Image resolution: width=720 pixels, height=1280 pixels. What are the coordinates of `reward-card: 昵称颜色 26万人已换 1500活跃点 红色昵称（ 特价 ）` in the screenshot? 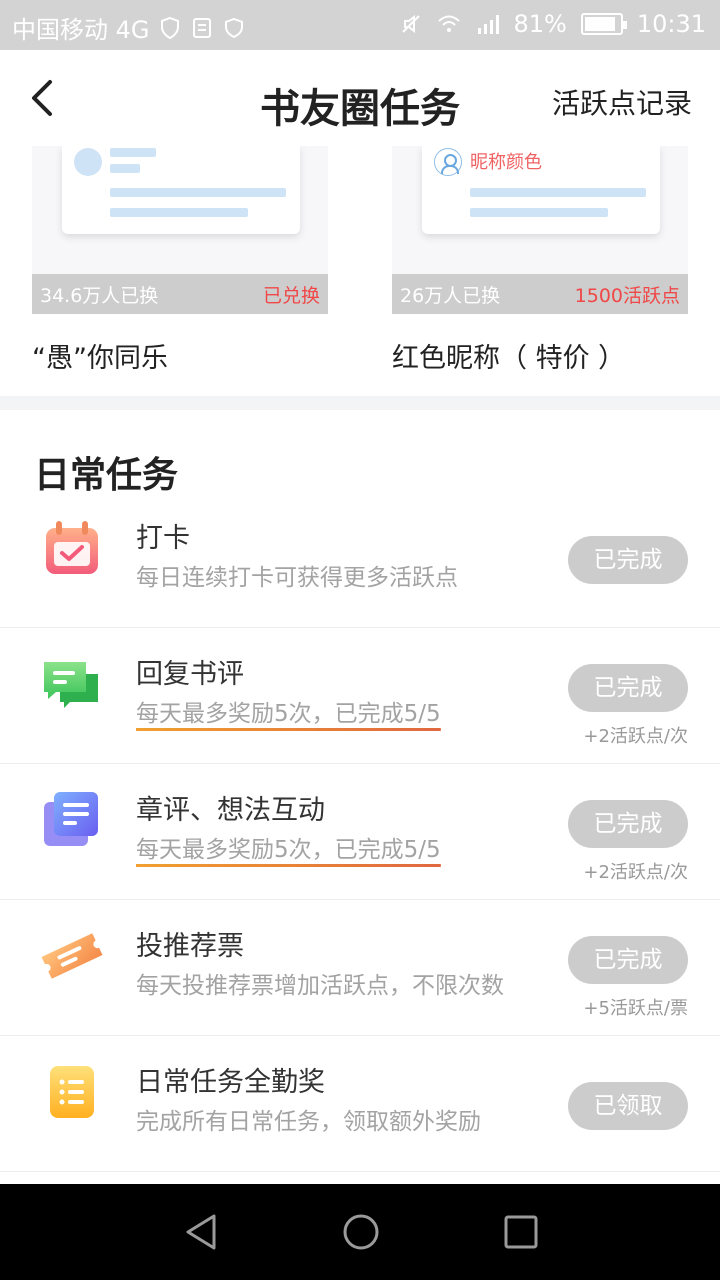 It's located at (540, 260).